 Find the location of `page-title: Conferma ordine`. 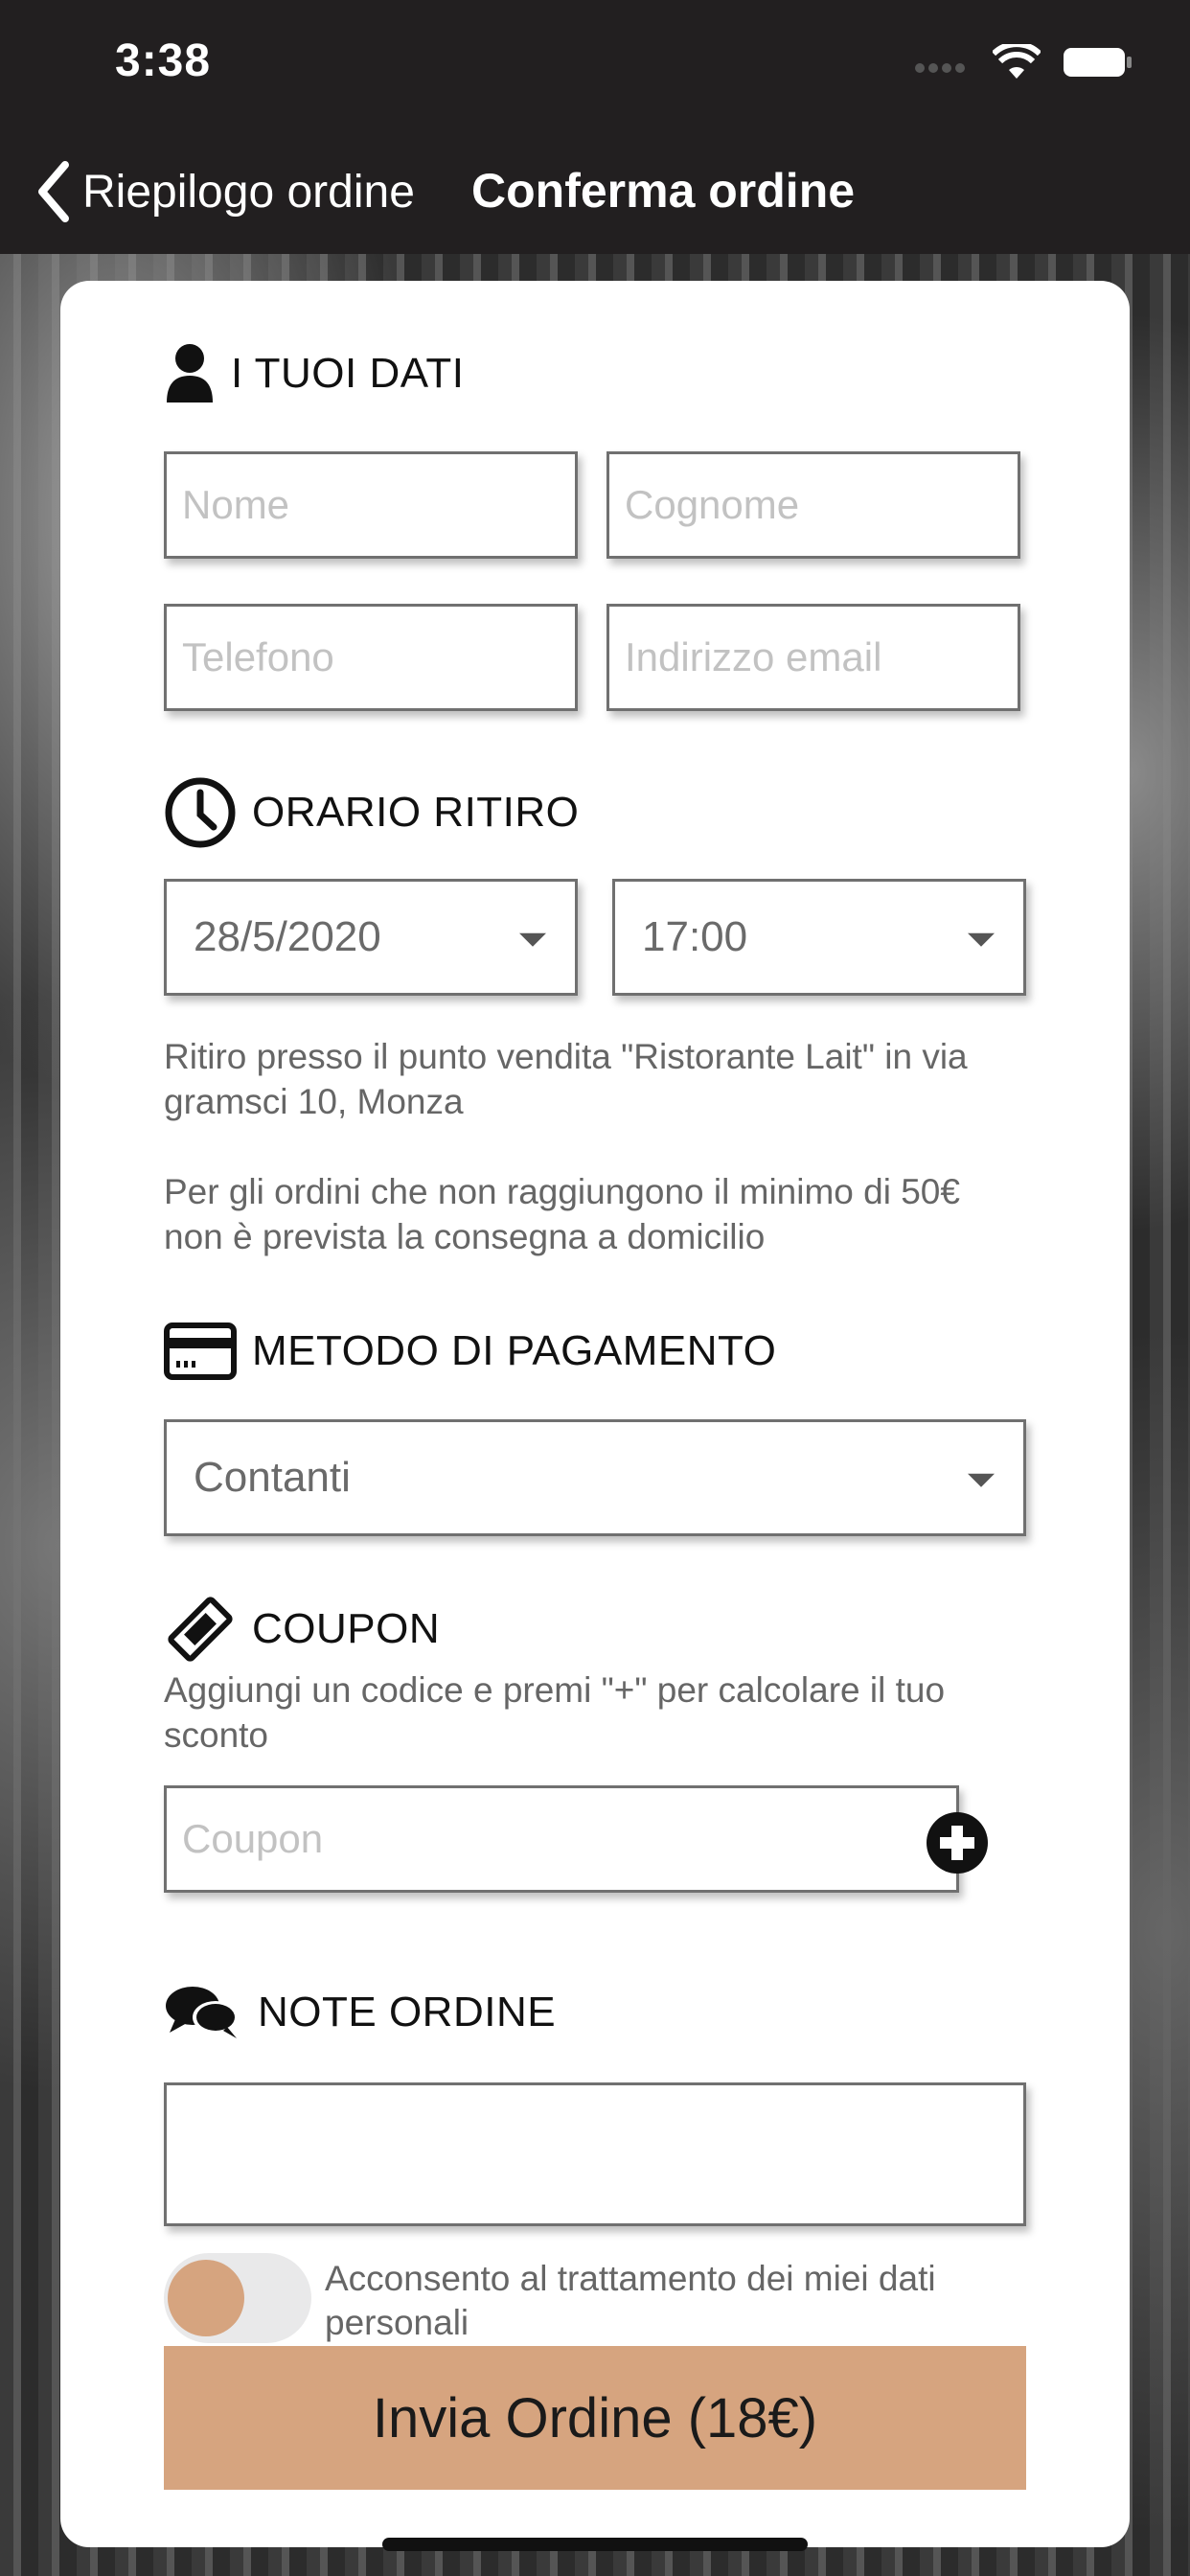

page-title: Conferma ordine is located at coordinates (664, 191).